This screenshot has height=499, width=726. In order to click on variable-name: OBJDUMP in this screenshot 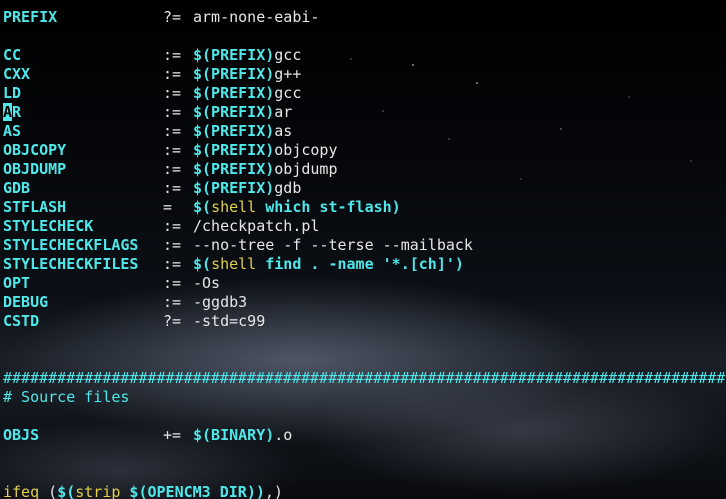, I will do `click(35, 169)`.